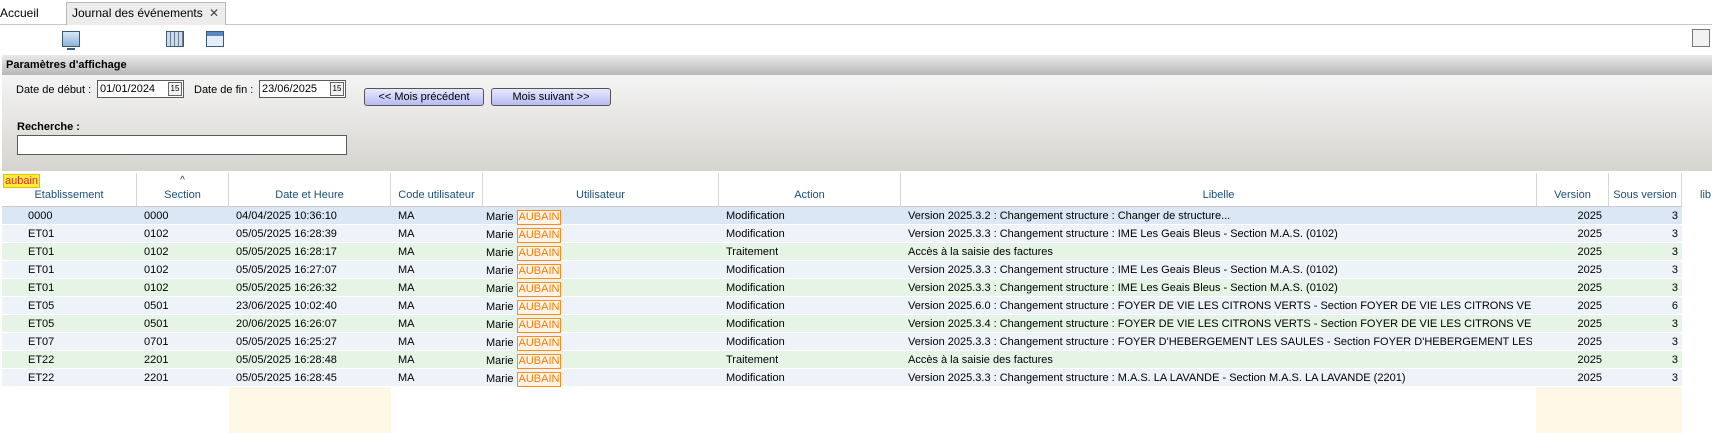 This screenshot has width=1712, height=433. What do you see at coordinates (1701, 38) in the screenshot?
I see `window-tile-icon` at bounding box center [1701, 38].